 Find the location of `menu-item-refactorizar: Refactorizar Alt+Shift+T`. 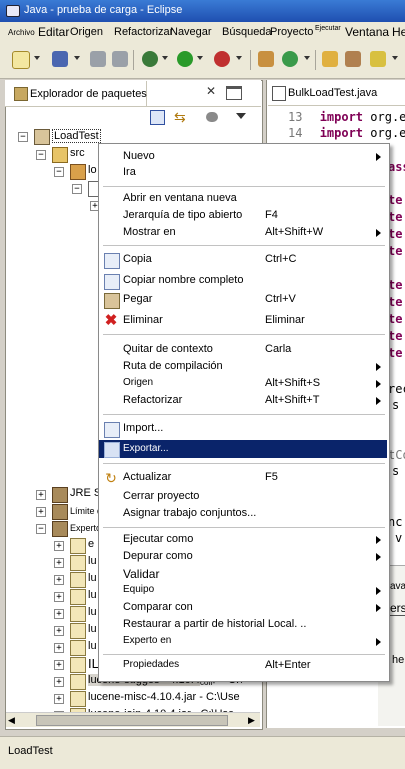

menu-item-refactorizar: Refactorizar Alt+Shift+T is located at coordinates (243, 401).